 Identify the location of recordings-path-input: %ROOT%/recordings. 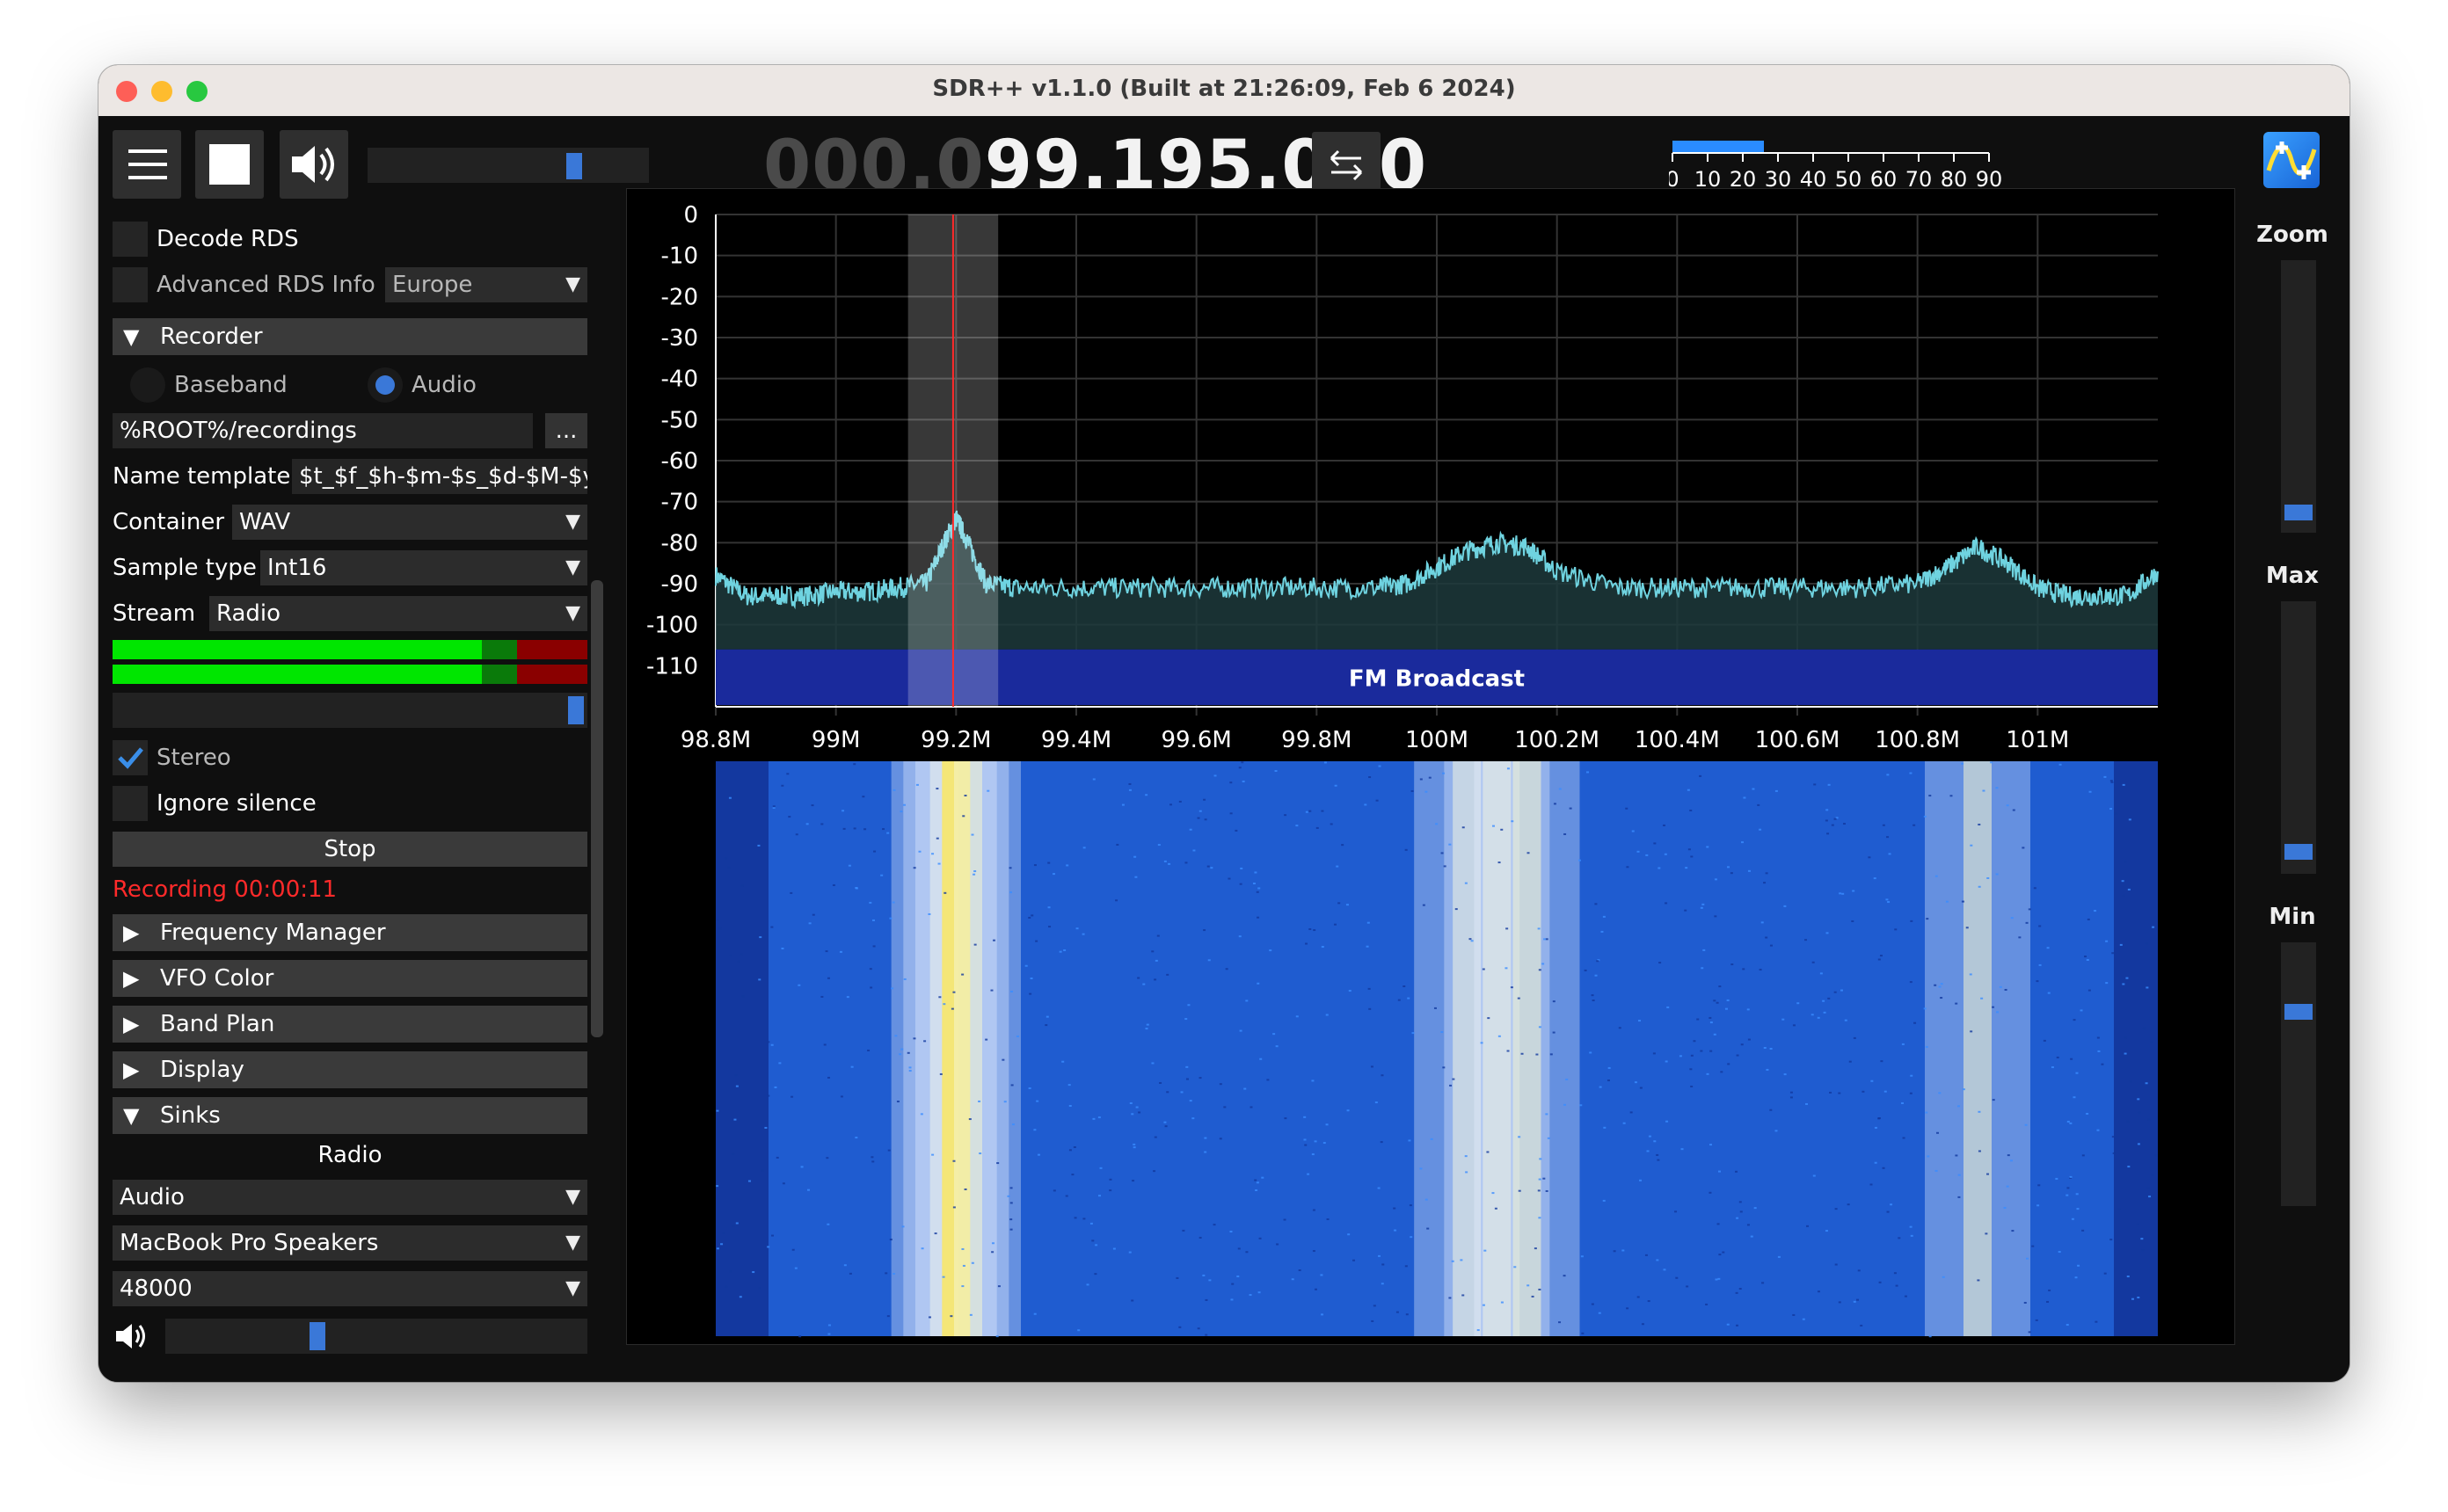
(323, 431).